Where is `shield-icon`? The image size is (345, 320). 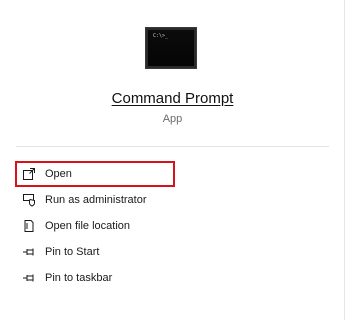 shield-icon is located at coordinates (29, 200).